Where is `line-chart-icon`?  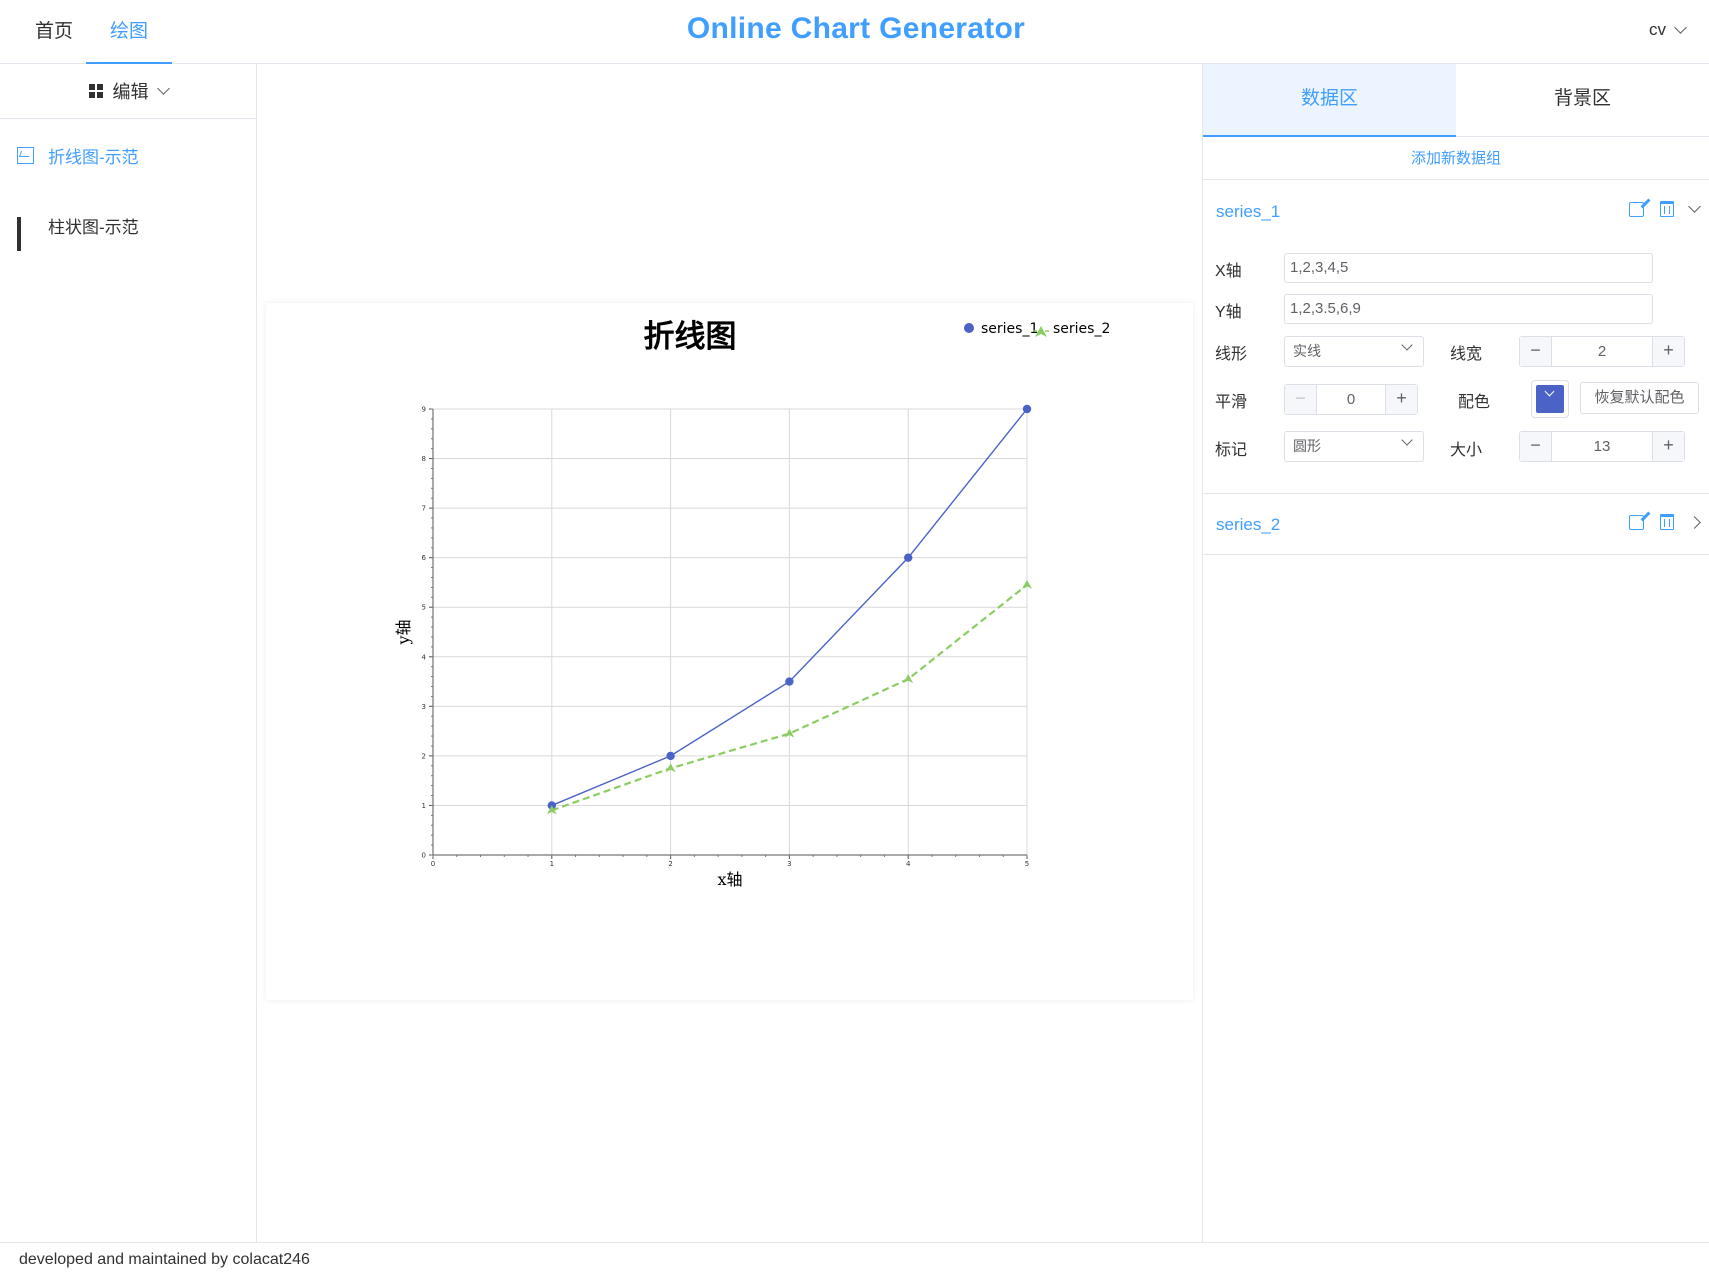
line-chart-icon is located at coordinates (25, 155).